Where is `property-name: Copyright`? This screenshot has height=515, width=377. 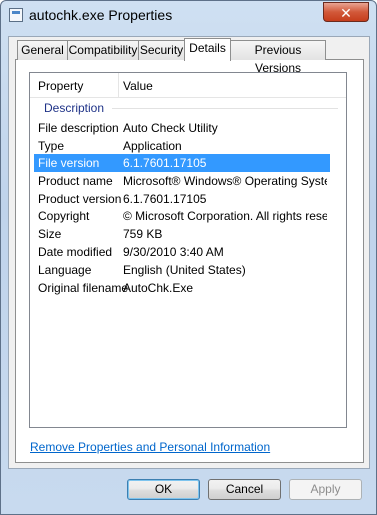
property-name: Copyright is located at coordinates (64, 216).